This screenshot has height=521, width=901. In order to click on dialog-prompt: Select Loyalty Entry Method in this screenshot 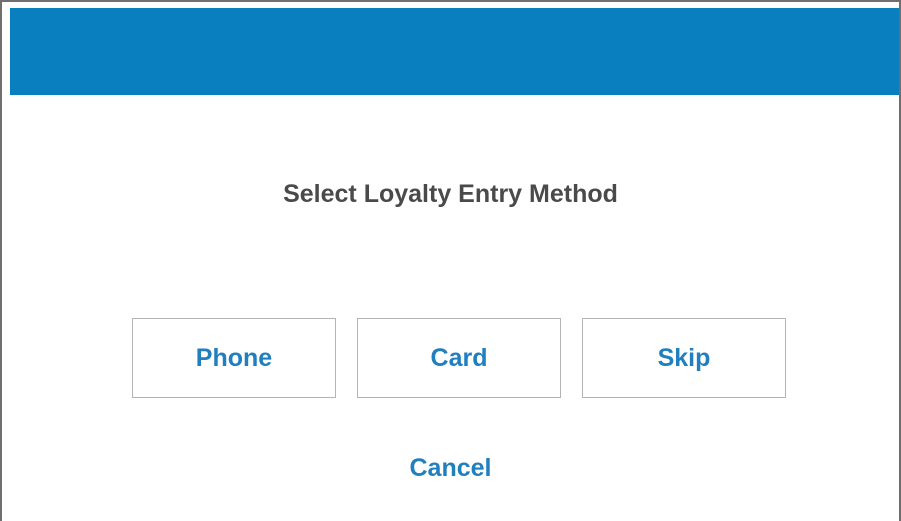, I will do `click(450, 194)`.